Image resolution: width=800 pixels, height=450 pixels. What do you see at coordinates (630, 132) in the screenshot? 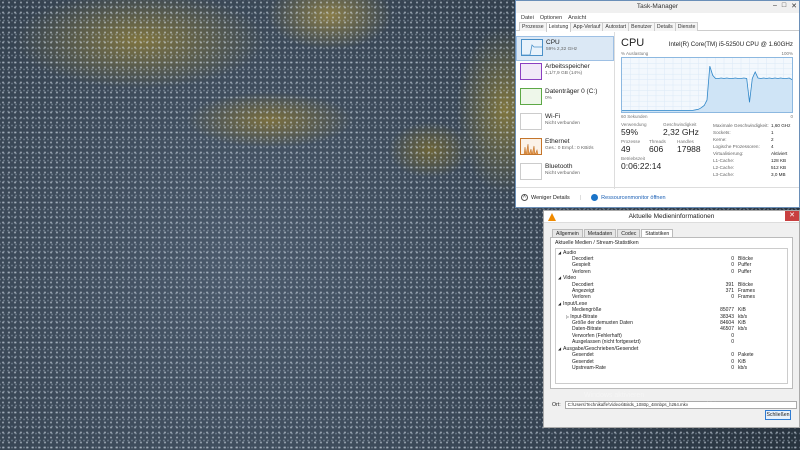
I see `stat-value-verwendung: 59%` at bounding box center [630, 132].